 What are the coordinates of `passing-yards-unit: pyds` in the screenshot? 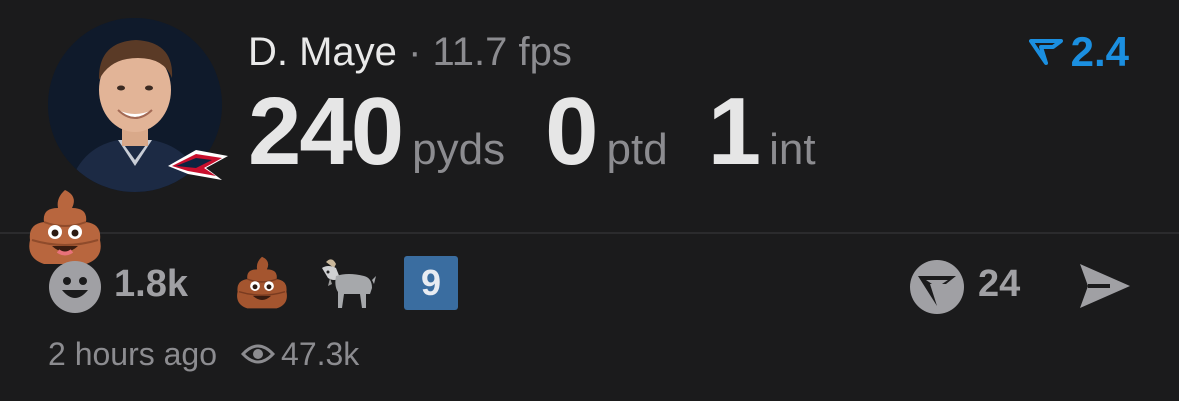 It's located at (459, 149).